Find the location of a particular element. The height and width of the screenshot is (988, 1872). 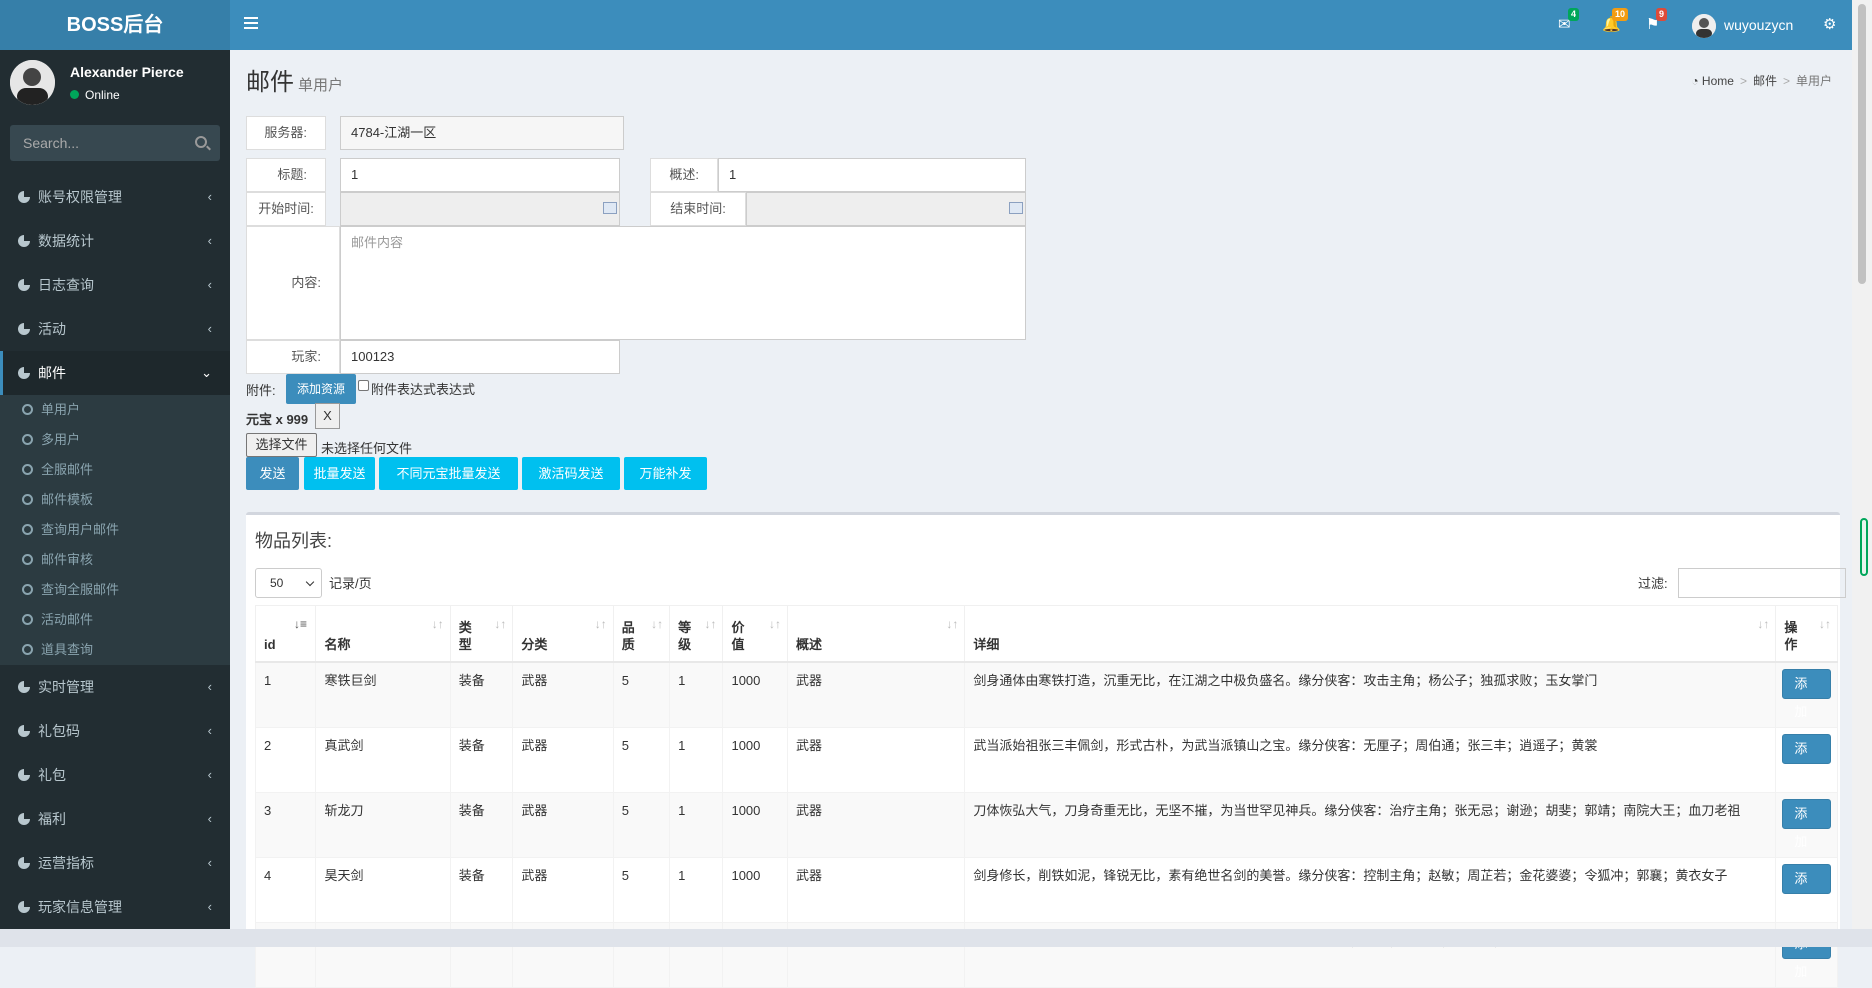

server-label: 服务器: is located at coordinates (286, 133).